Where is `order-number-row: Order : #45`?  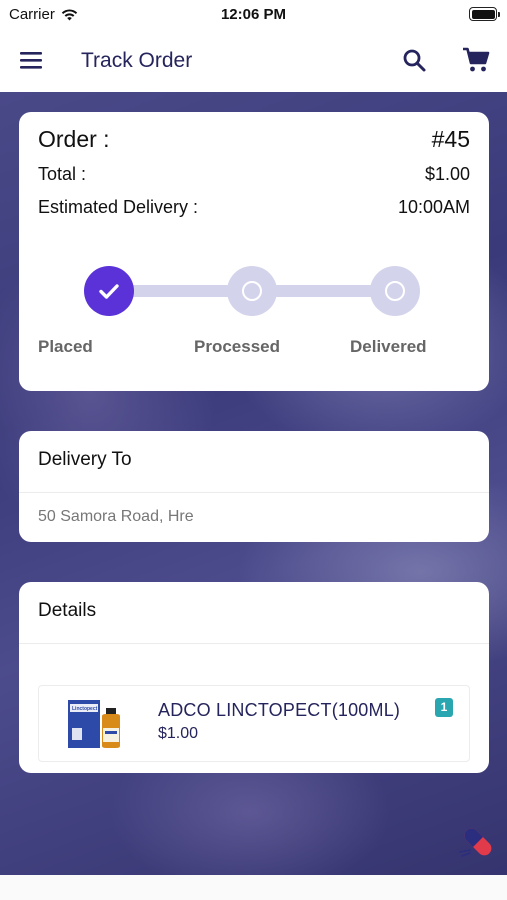
order-number-row: Order : #45 is located at coordinates (254, 139).